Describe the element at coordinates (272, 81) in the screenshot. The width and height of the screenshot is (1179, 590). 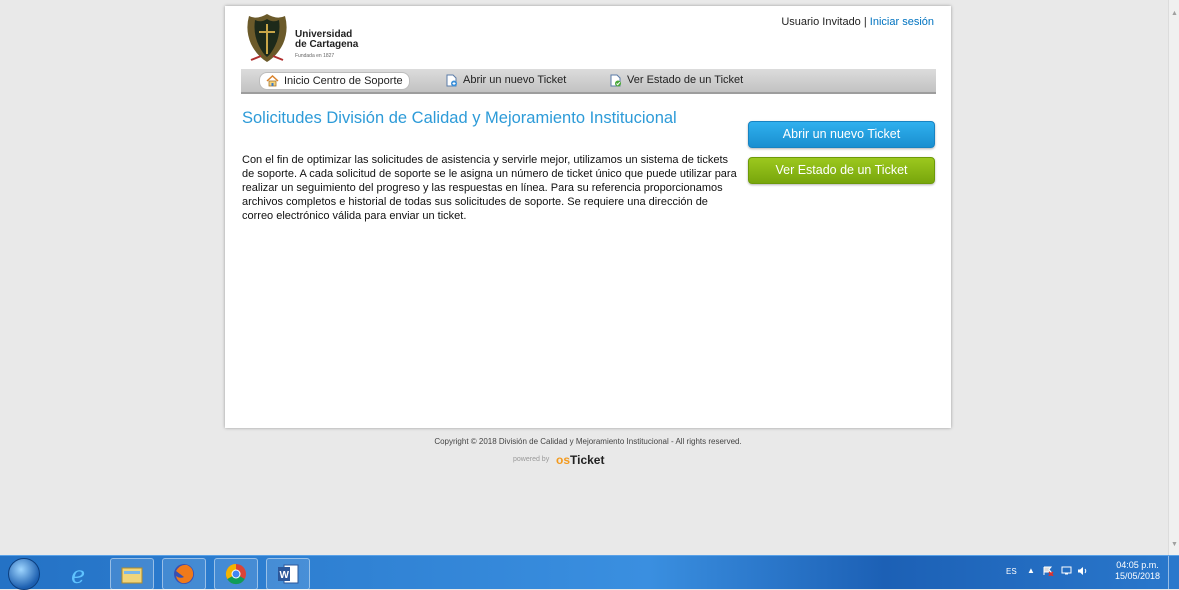
I see `home-icon` at that location.